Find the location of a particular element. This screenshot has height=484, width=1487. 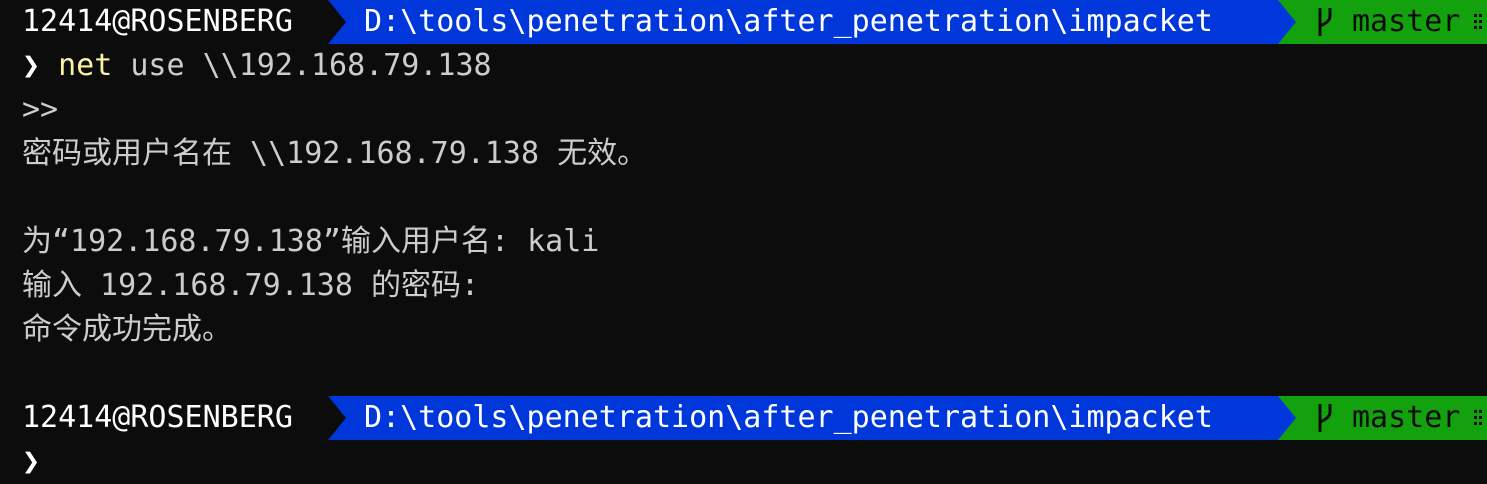

command-name: net is located at coordinates (85, 65).